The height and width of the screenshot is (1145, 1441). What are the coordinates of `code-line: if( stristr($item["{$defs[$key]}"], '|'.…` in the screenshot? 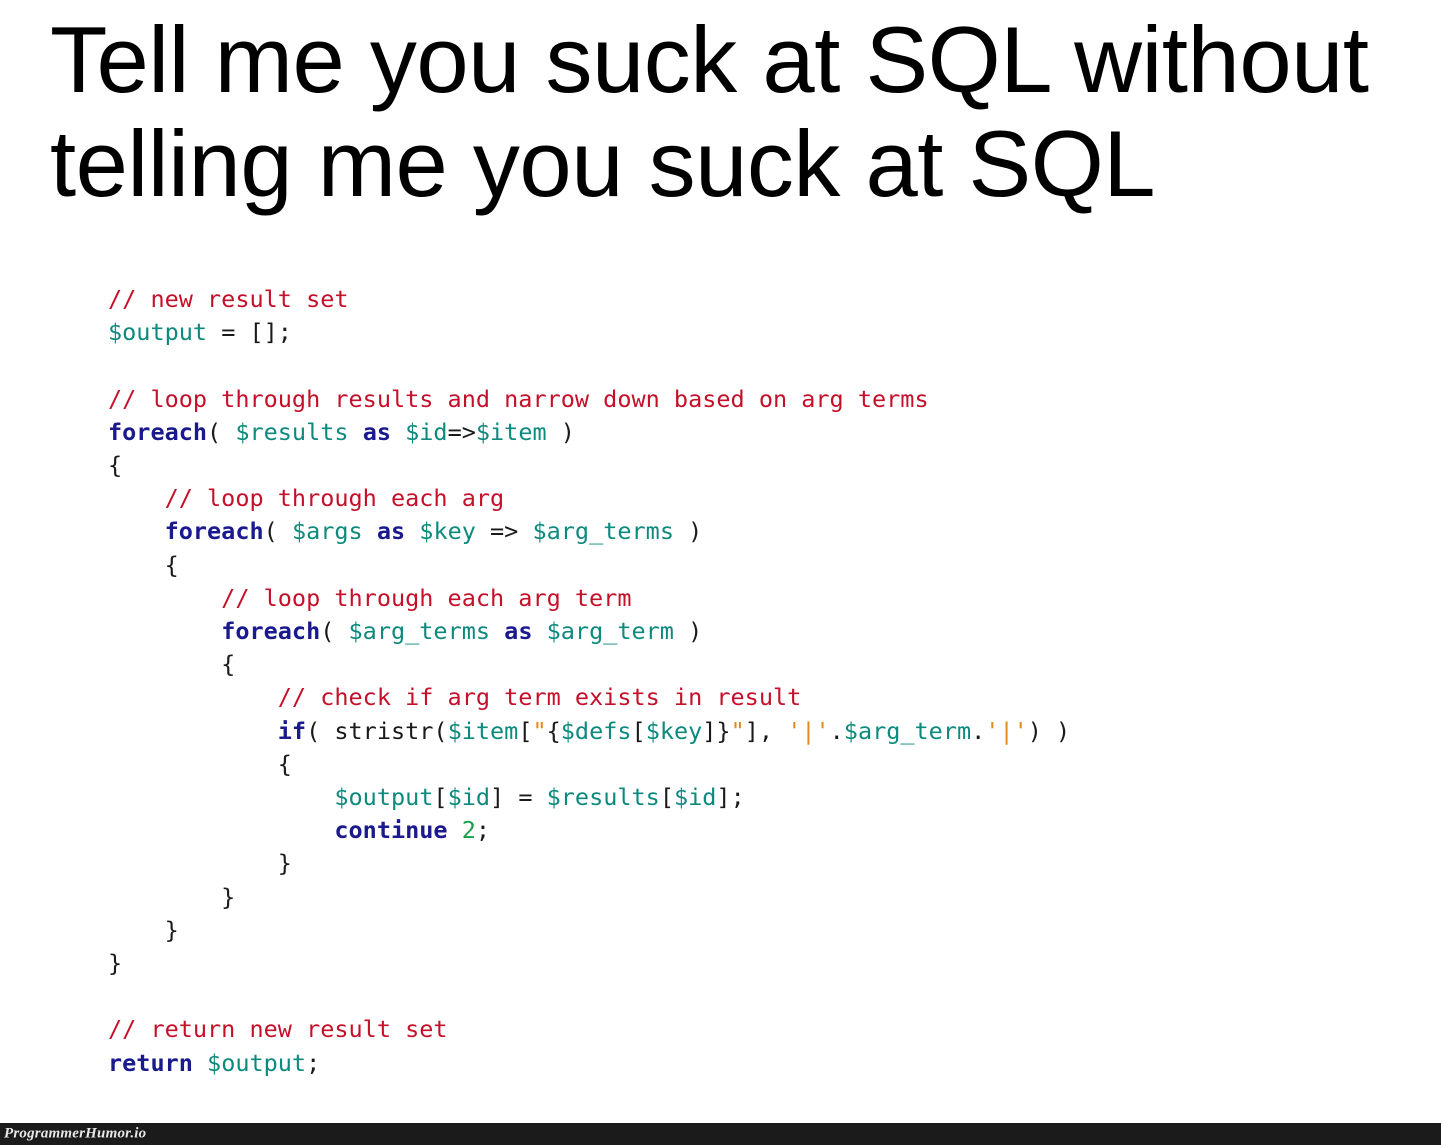 It's located at (589, 731).